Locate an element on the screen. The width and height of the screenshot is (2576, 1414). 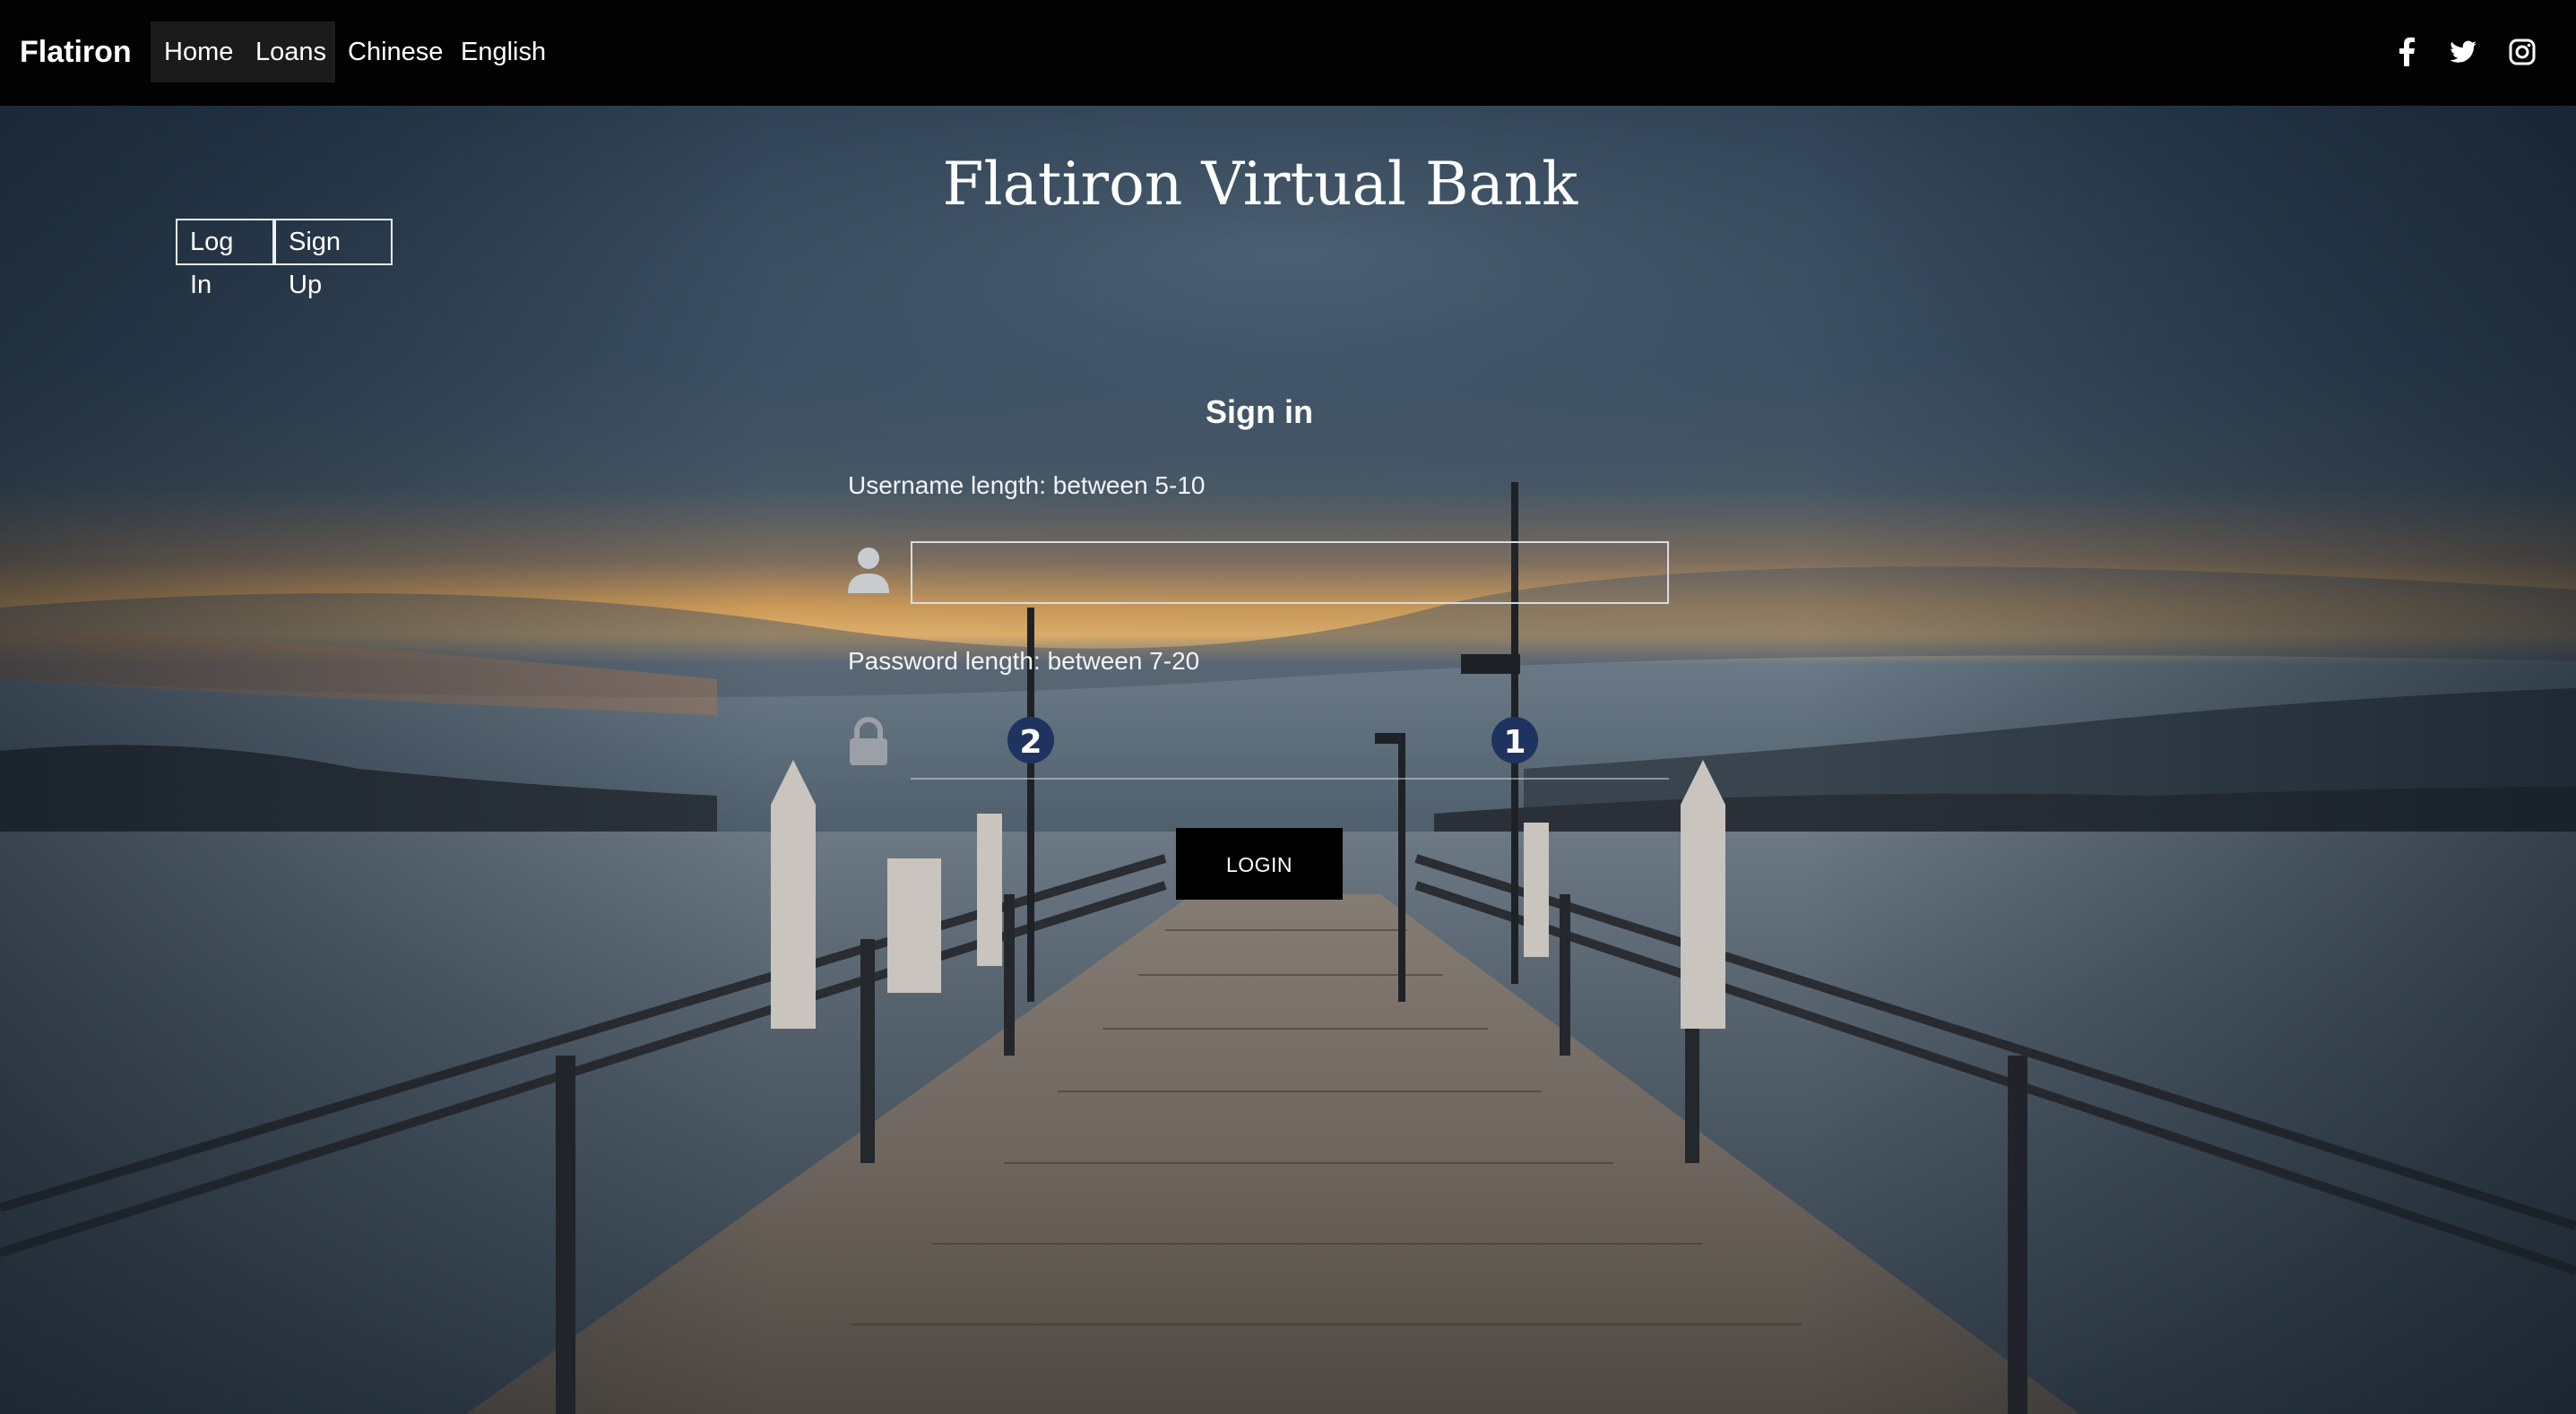
username-hint: Username length: between 5-10 is located at coordinates (1027, 485).